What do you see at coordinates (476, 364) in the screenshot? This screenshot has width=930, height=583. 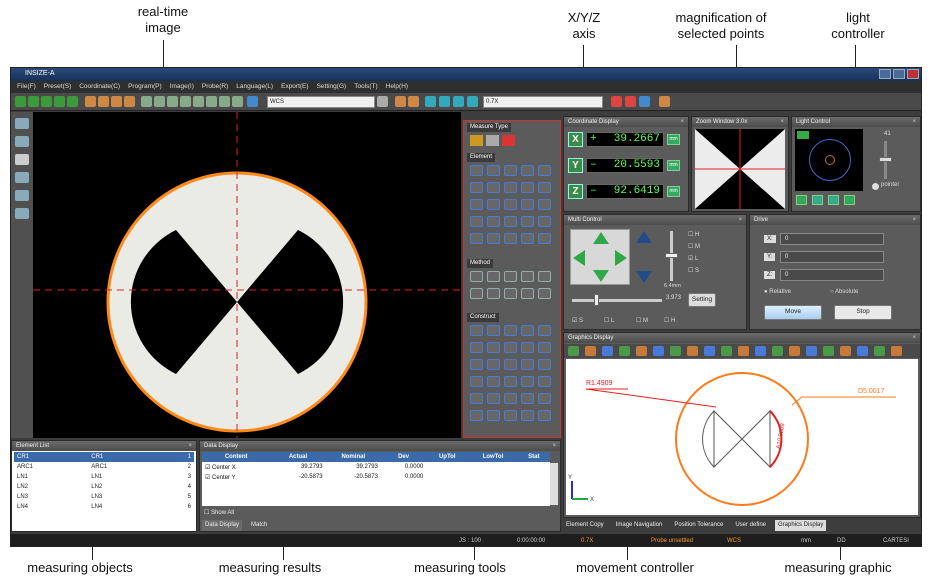 I see `construct-mirror-icon` at bounding box center [476, 364].